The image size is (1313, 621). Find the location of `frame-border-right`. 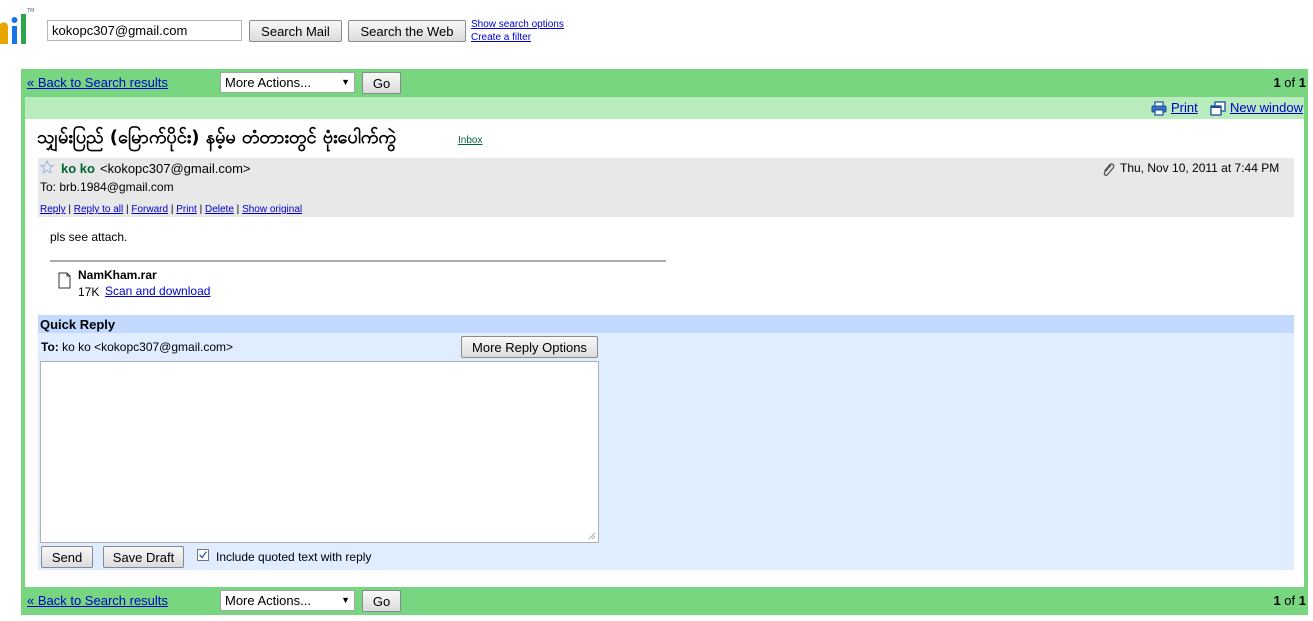

frame-border-right is located at coordinates (1306, 342).